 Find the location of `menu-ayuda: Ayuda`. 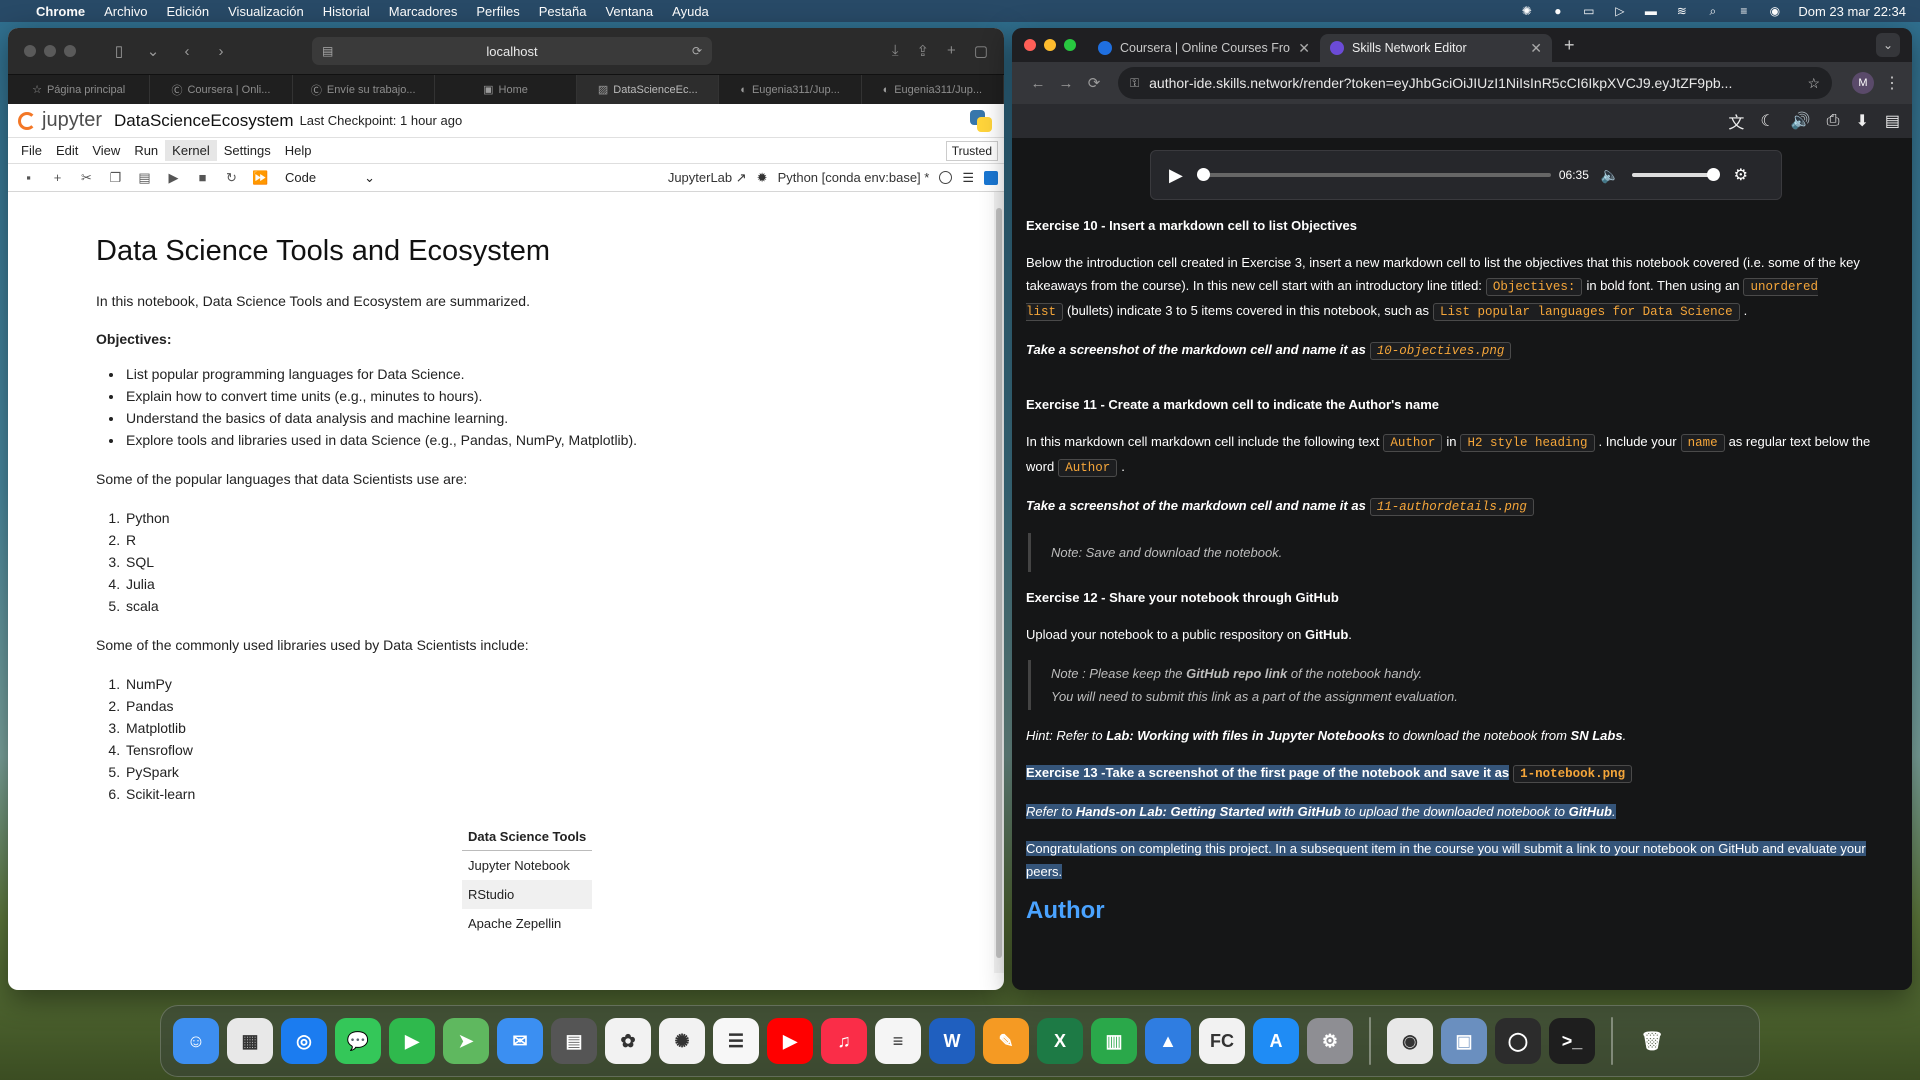

menu-ayuda: Ayuda is located at coordinates (690, 11).